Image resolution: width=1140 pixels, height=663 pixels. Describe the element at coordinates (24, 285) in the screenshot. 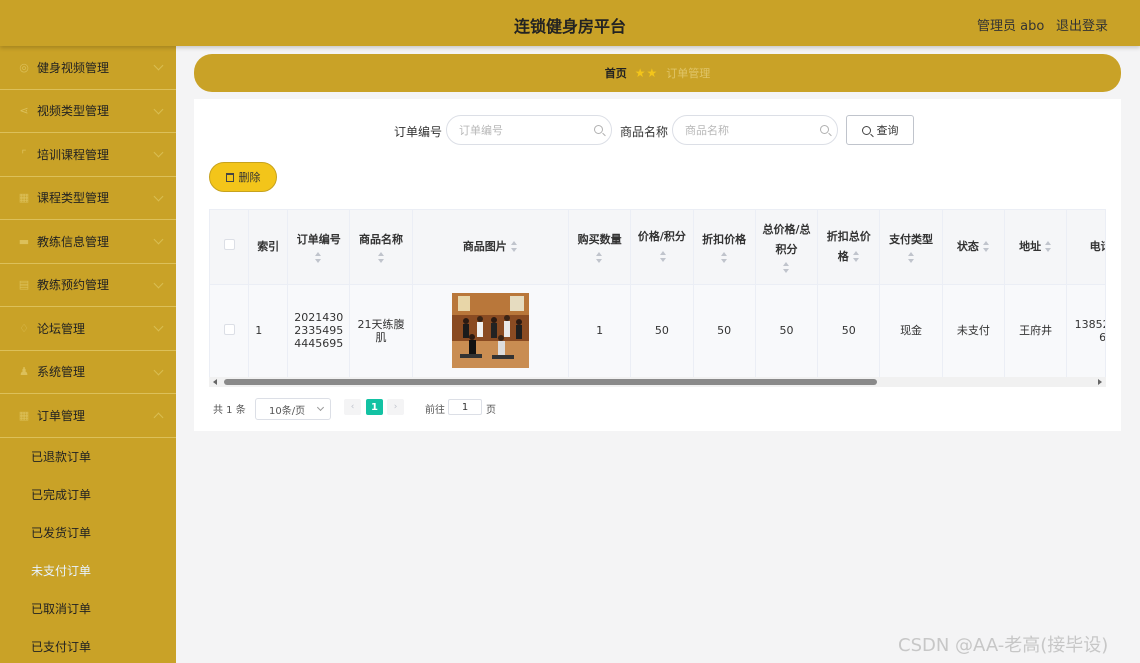

I see `list-icon: ▤` at that location.